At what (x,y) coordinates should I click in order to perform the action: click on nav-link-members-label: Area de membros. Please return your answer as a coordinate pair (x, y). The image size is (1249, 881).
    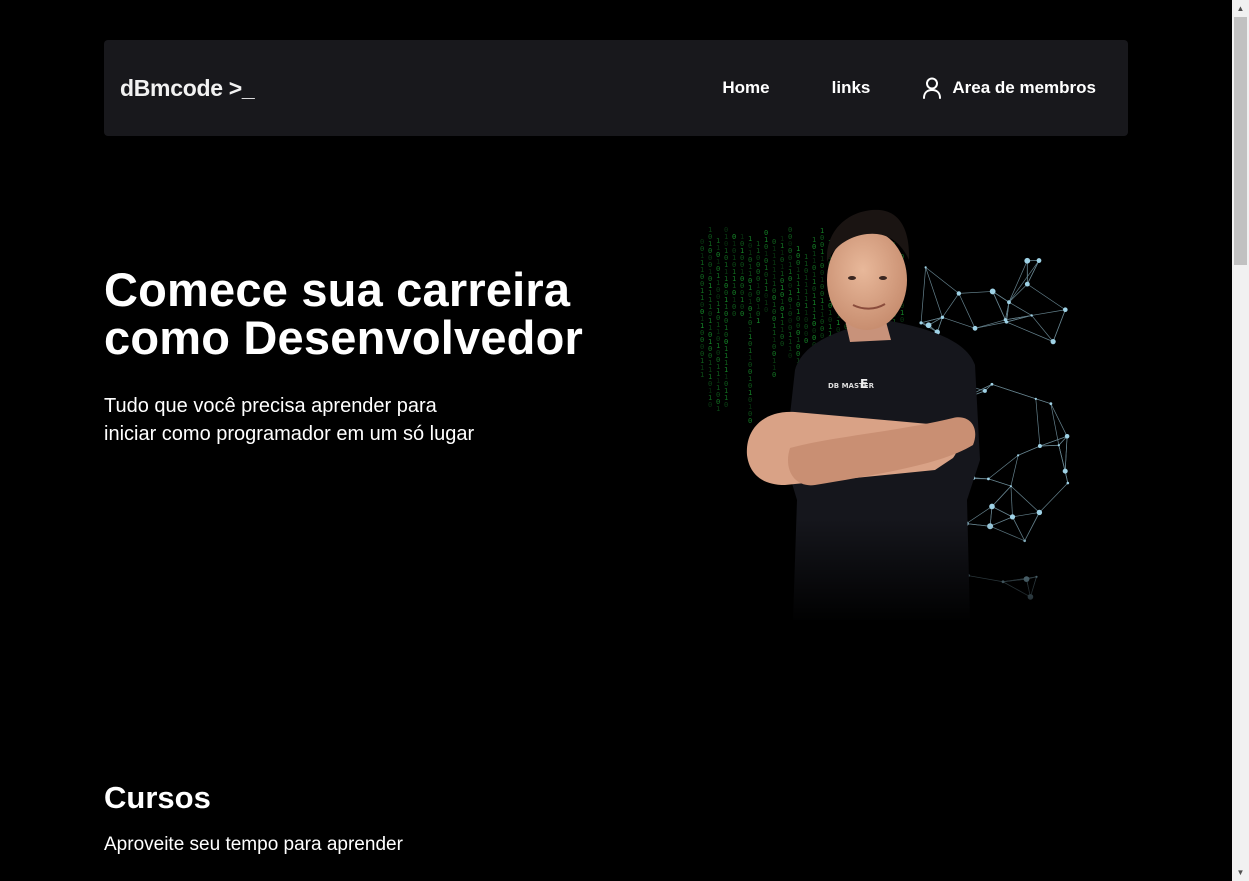
    Looking at the image, I should click on (1024, 87).